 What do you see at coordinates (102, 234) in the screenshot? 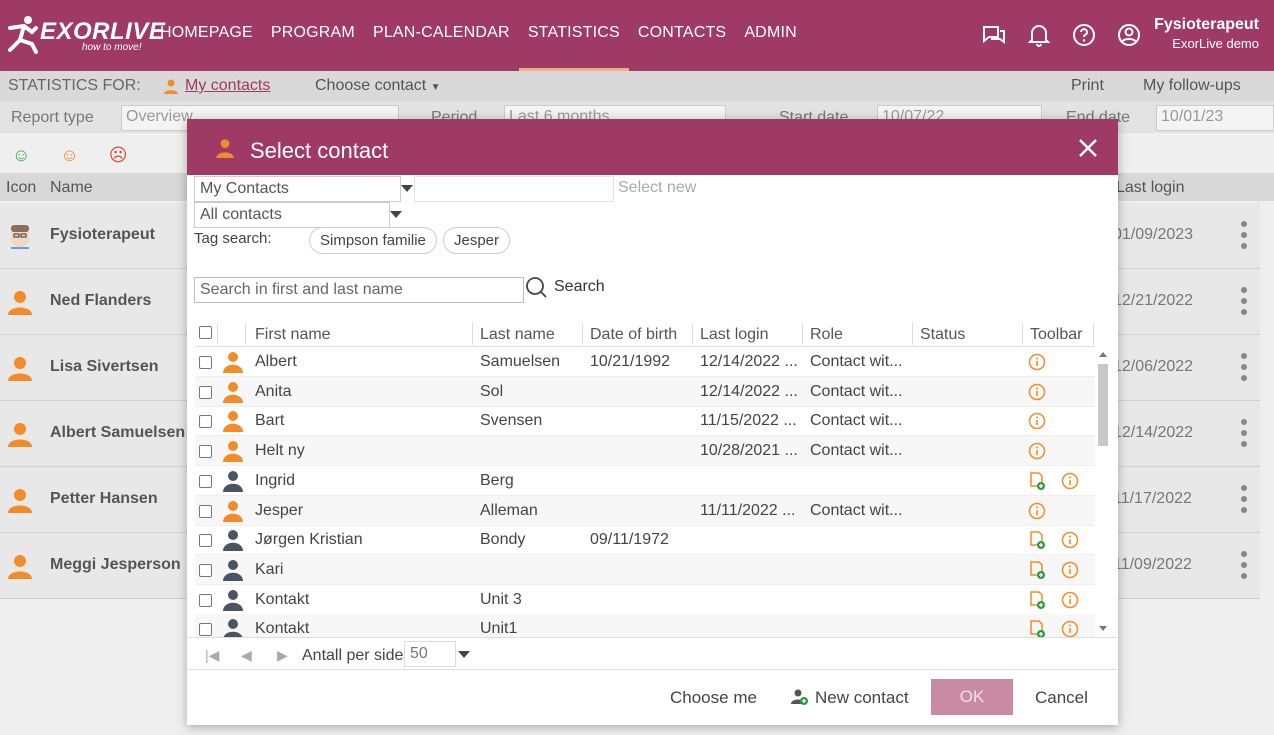
I see `contact-name: Fysioterapeut` at bounding box center [102, 234].